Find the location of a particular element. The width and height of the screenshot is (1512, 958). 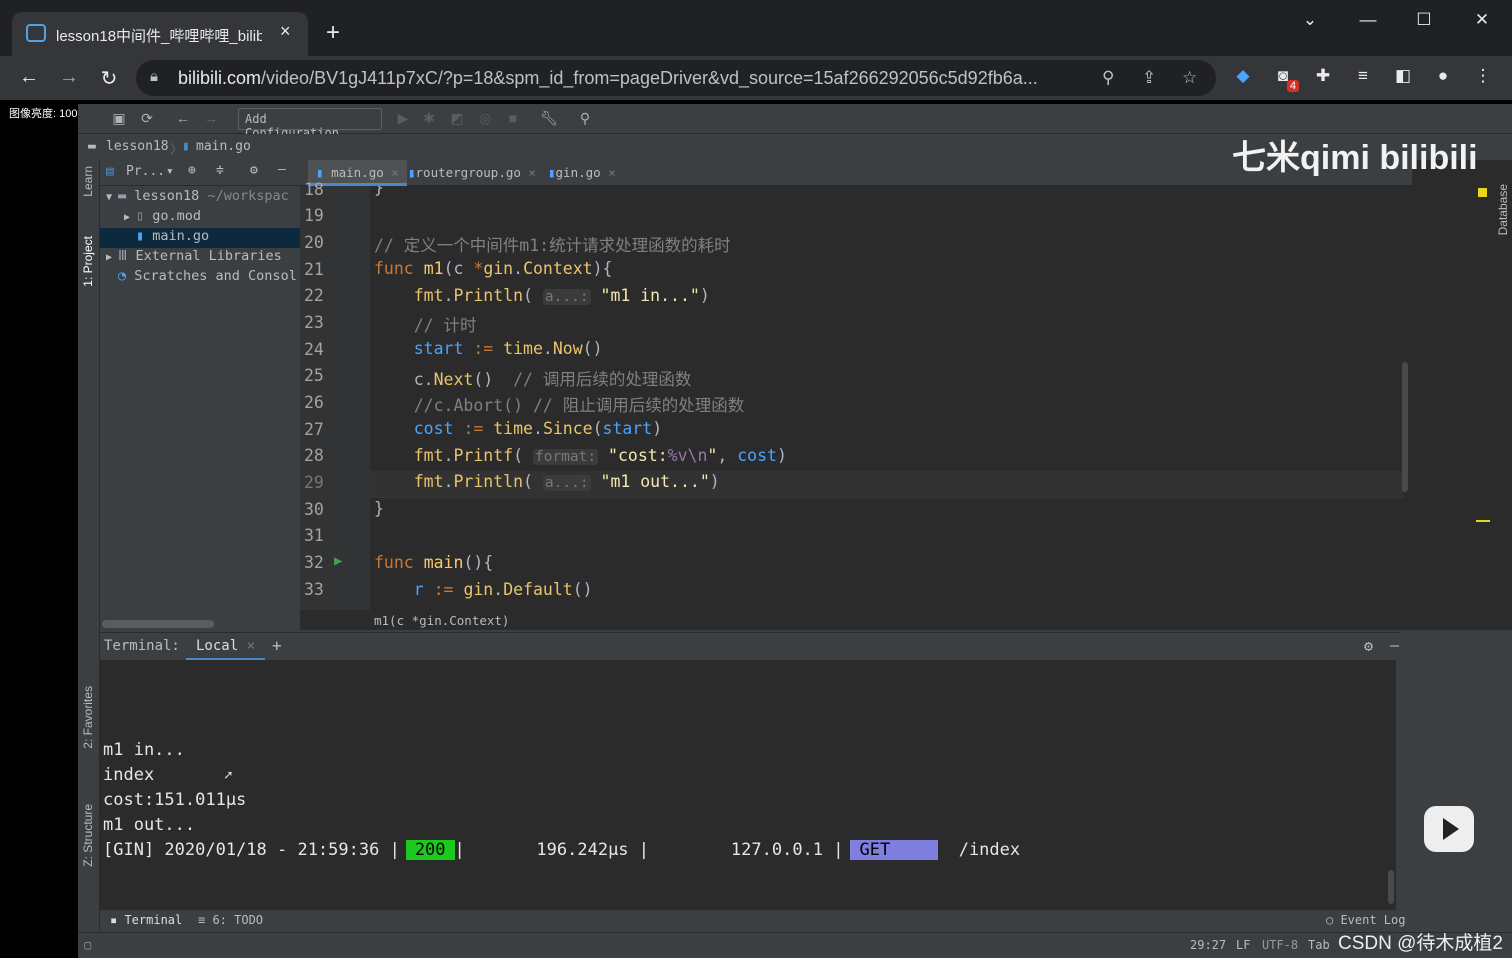

caret-position: 29:27 is located at coordinates (1208, 945).